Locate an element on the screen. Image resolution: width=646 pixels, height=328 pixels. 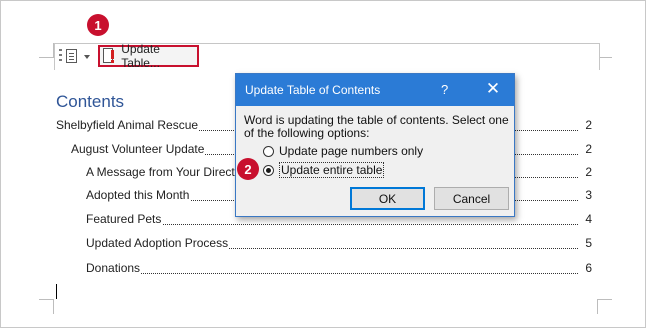
margin-corner-bottom-right is located at coordinates (604, 306).